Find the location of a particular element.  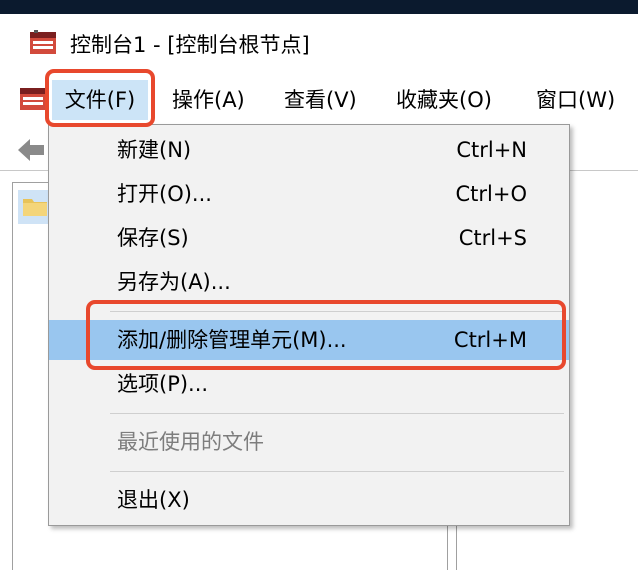

menu-action: 操作(A) is located at coordinates (208, 100).